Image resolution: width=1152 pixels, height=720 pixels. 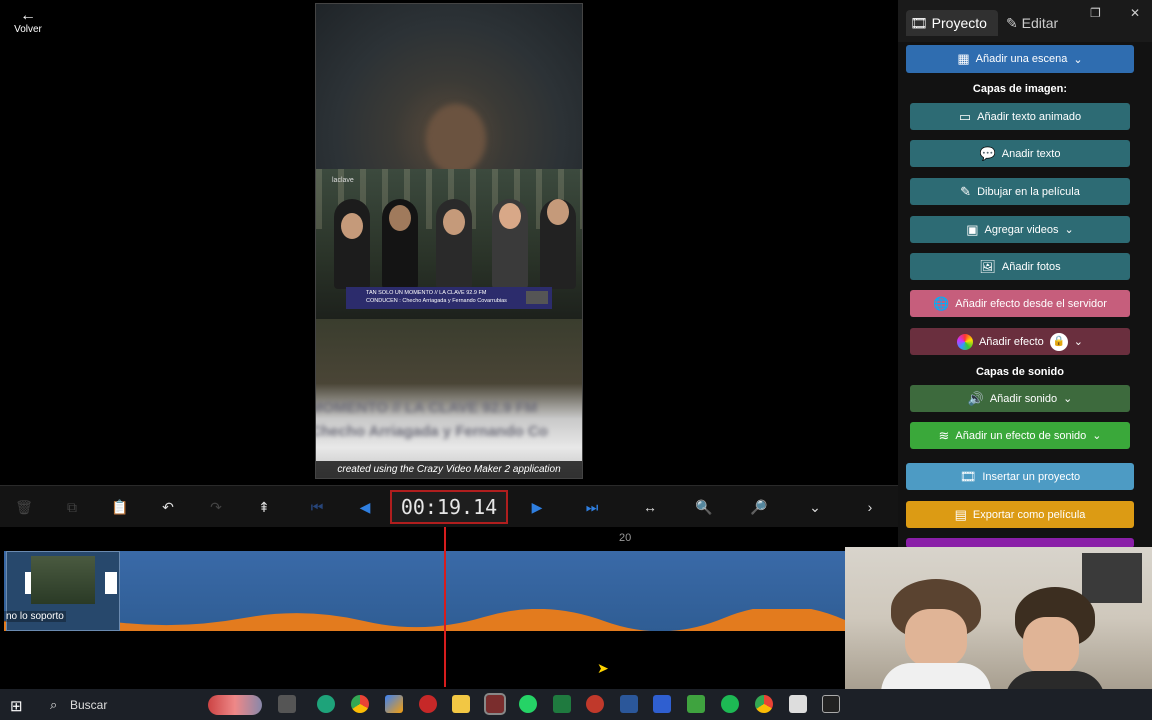 What do you see at coordinates (72, 507) in the screenshot?
I see `copy-icon: ⧉` at bounding box center [72, 507].